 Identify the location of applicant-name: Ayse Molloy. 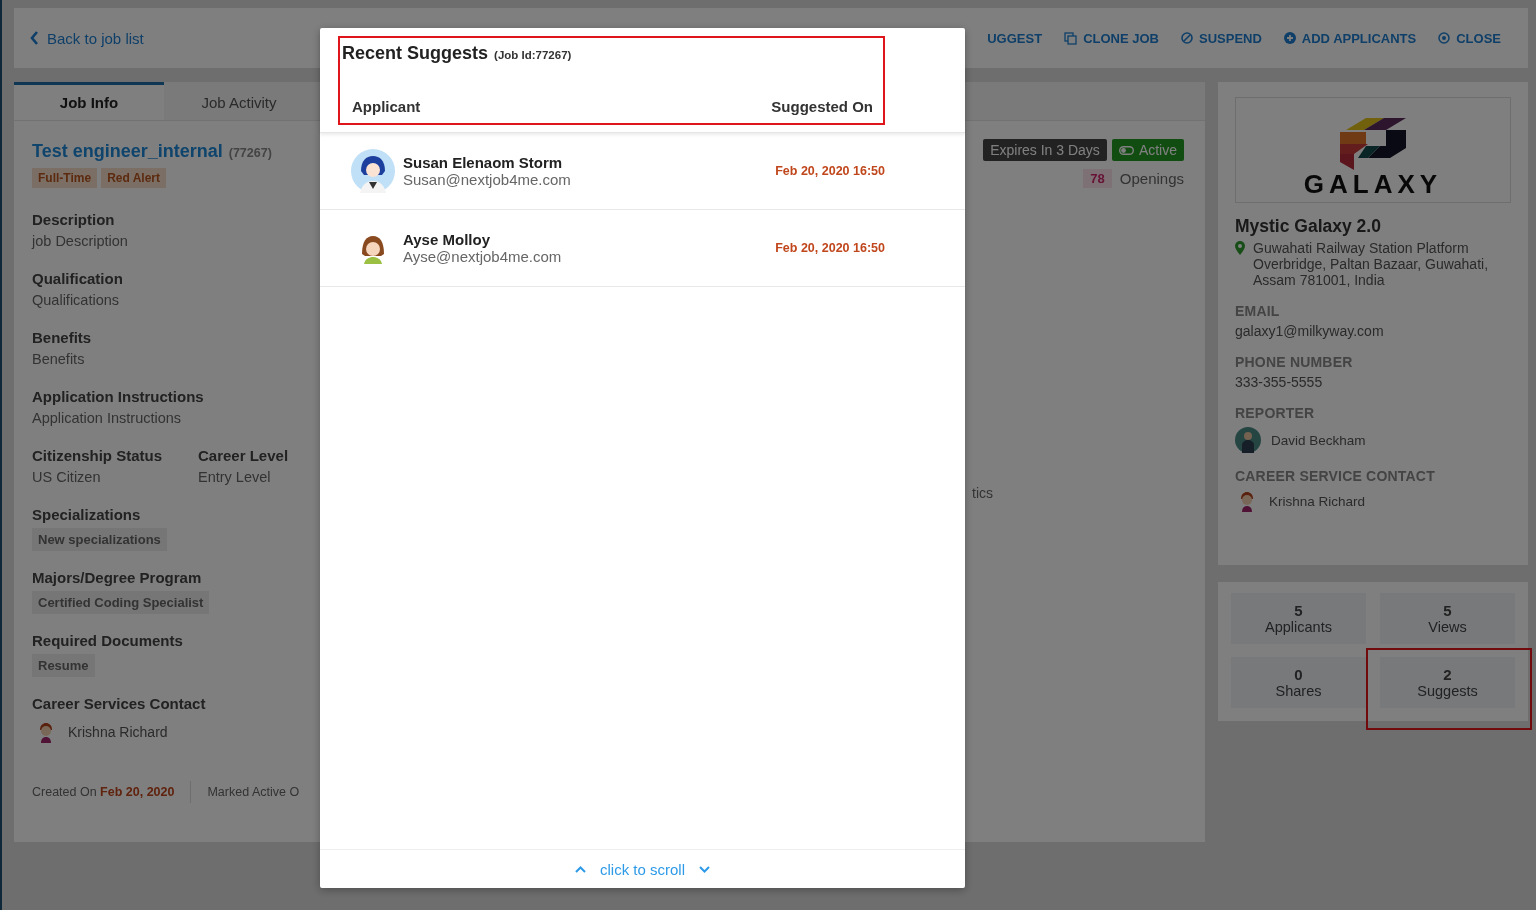
(589, 239).